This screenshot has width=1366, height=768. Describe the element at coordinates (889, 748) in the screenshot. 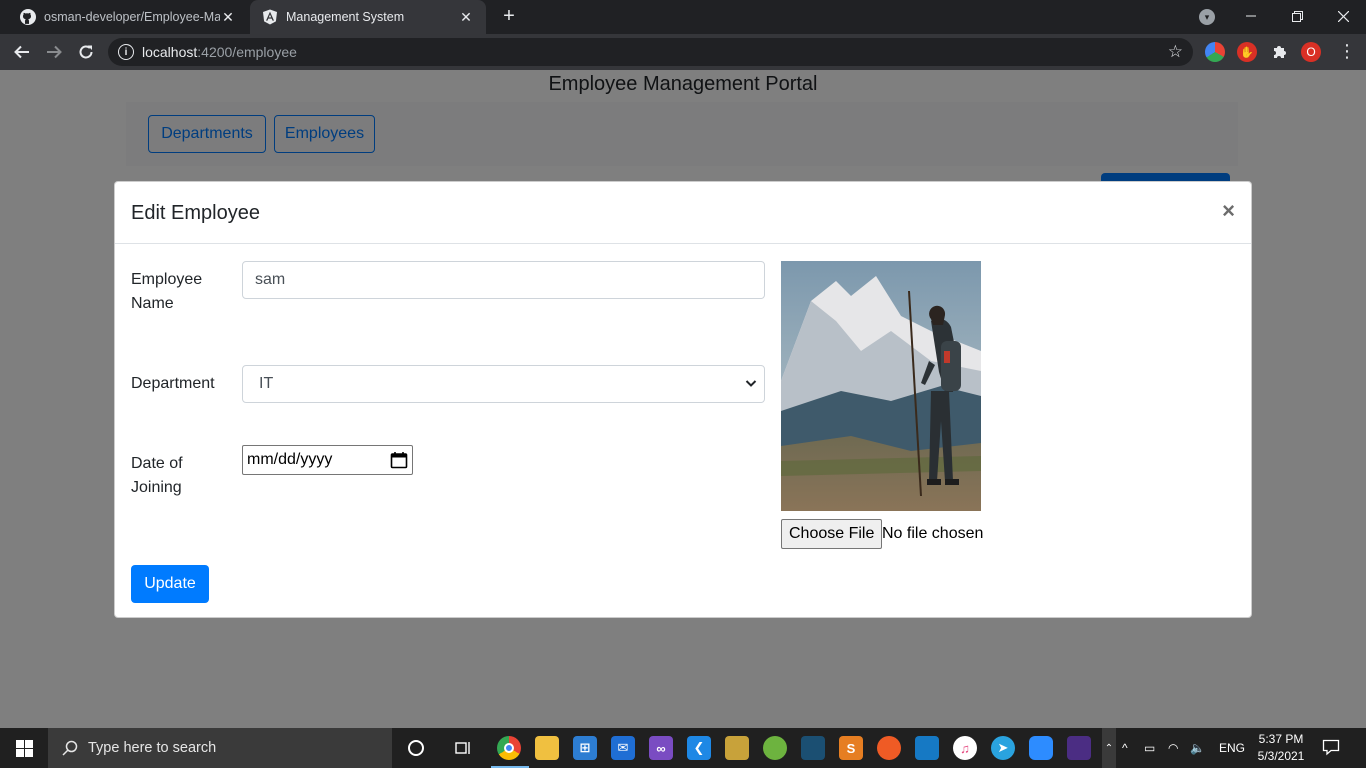

I see `postman-icon` at that location.